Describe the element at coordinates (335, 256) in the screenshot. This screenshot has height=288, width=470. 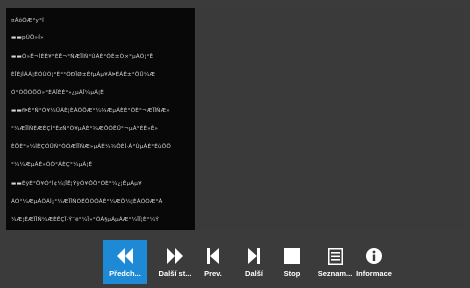
I see `list-icon` at that location.